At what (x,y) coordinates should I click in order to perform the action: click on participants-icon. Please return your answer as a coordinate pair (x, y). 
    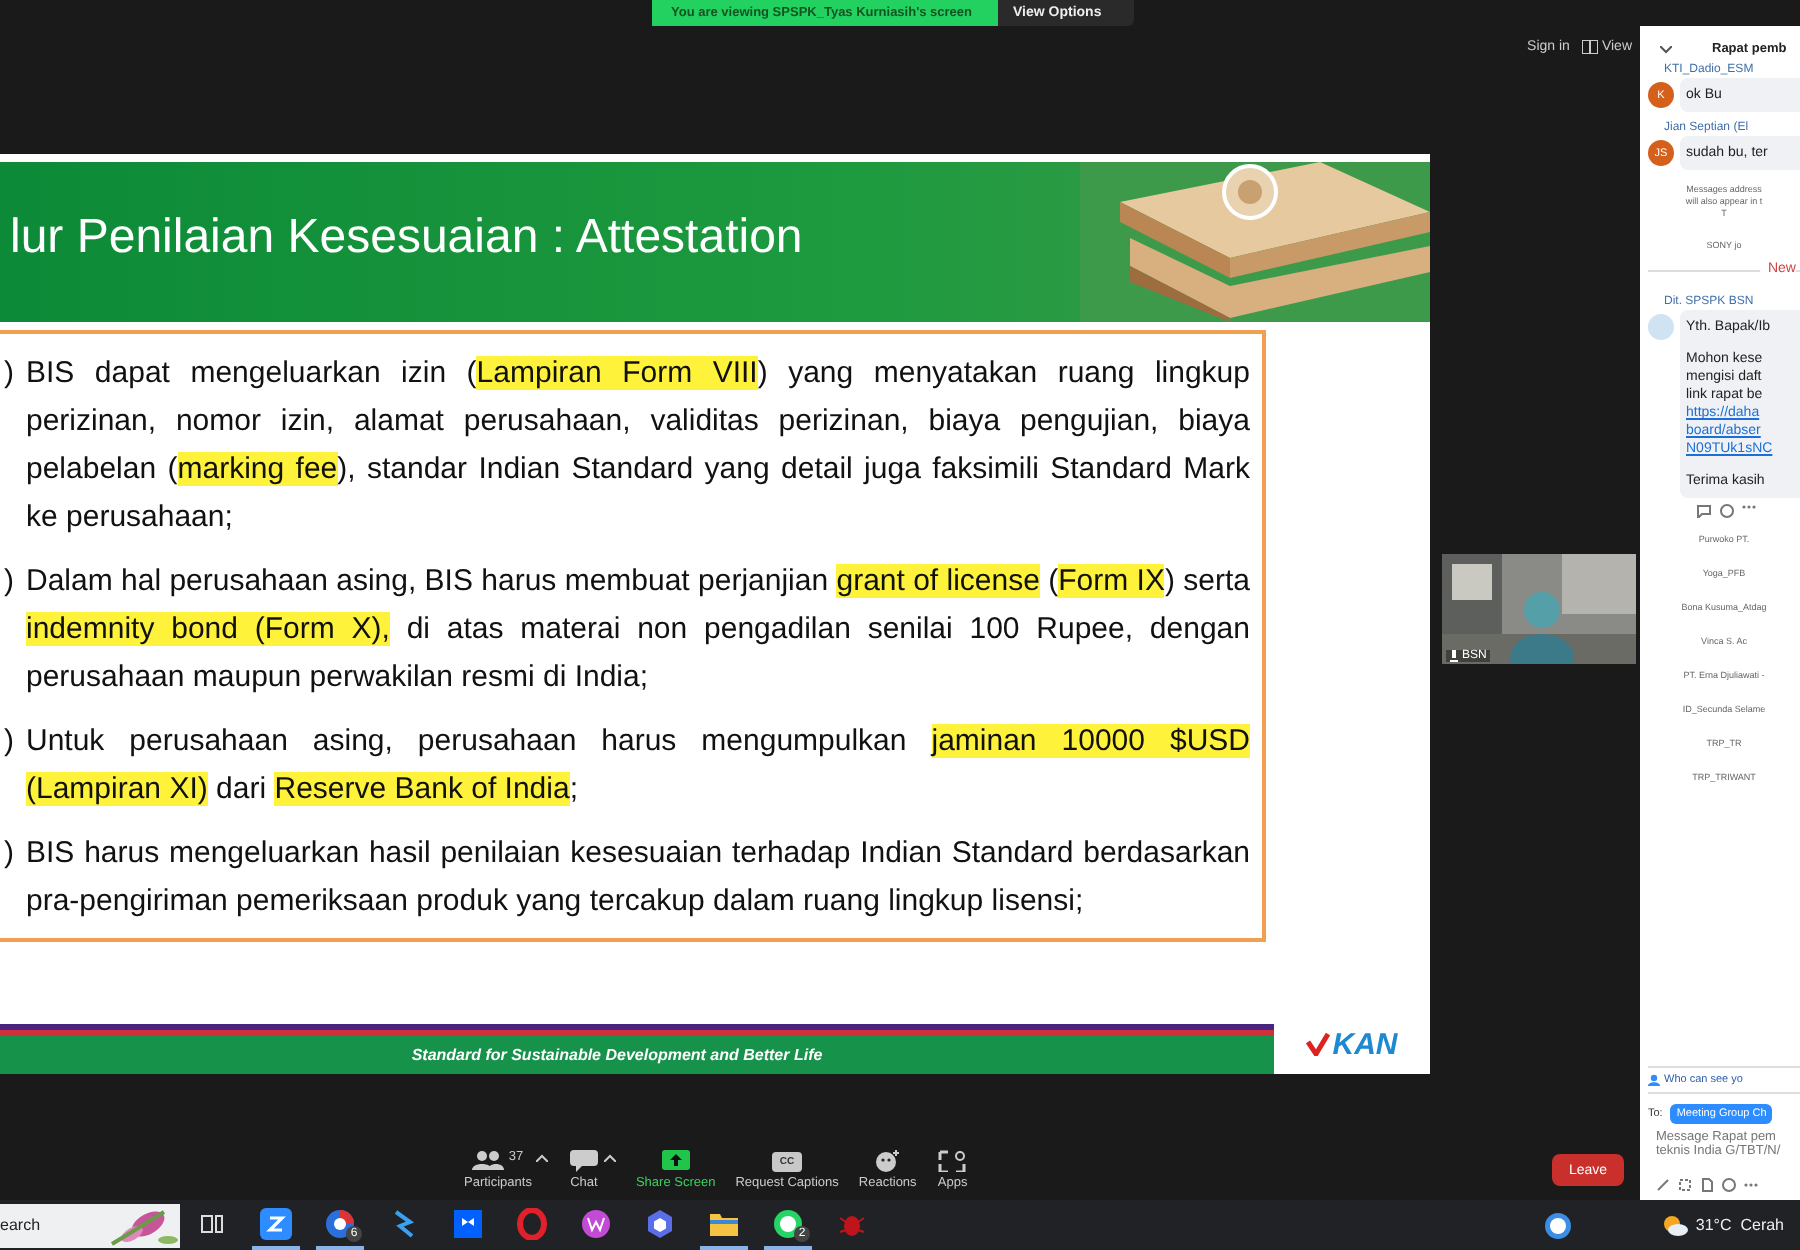
    Looking at the image, I should click on (488, 1161).